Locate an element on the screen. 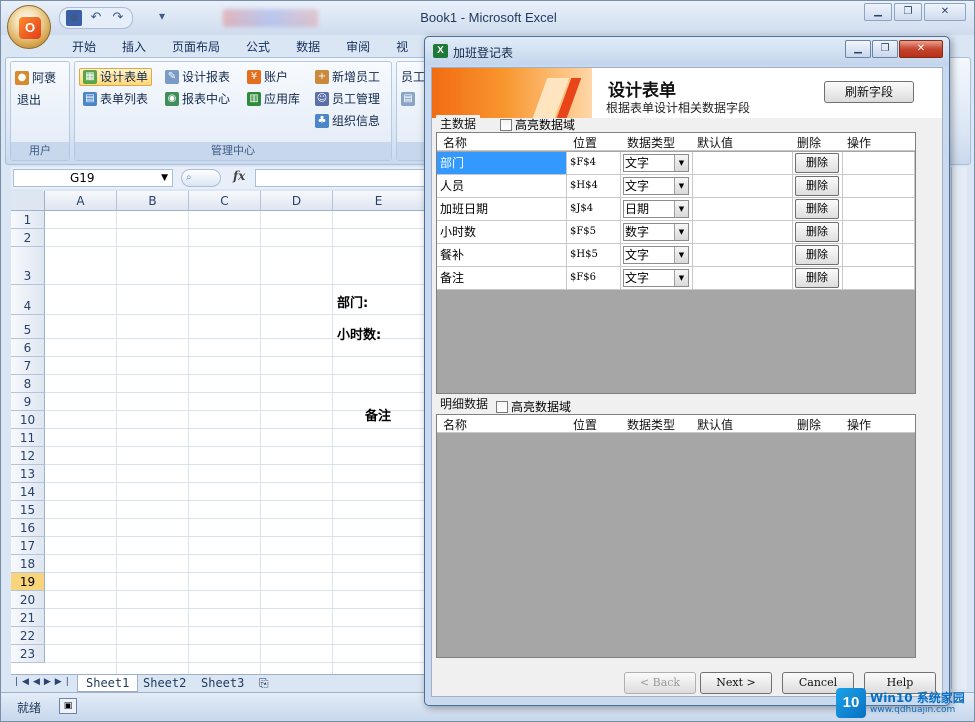 Image resolution: width=975 pixels, height=722 pixels. column-header-e: E is located at coordinates (379, 201).